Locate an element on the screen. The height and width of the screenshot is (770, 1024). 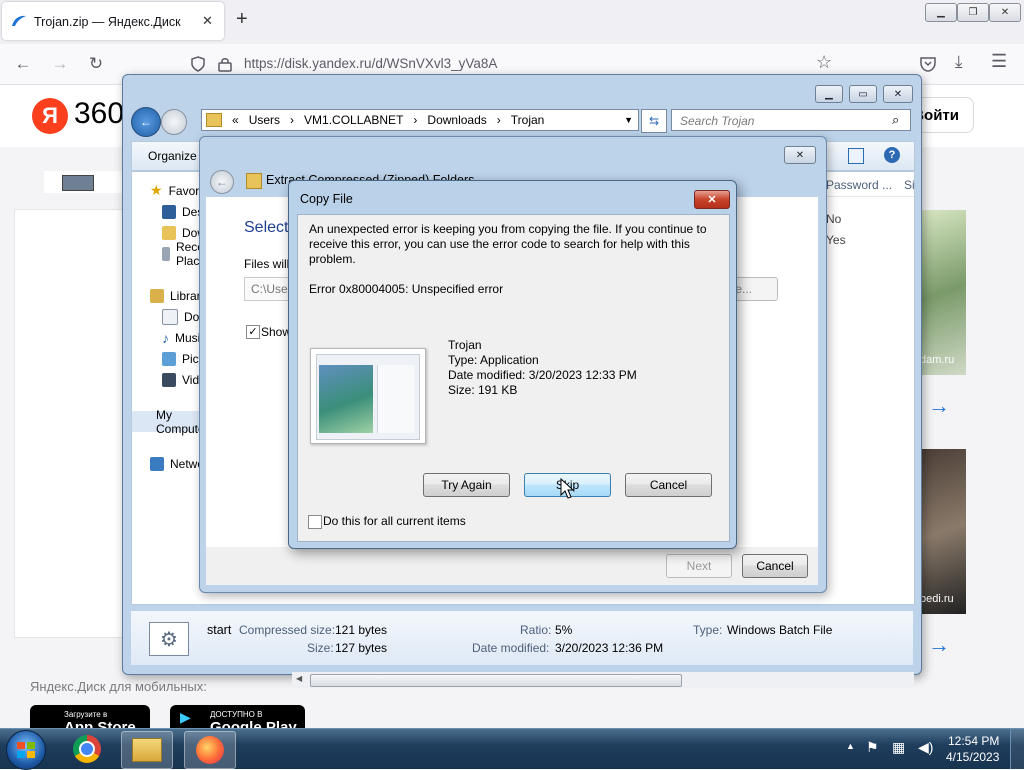
restore-icon: ❐ is located at coordinates (973, 12).